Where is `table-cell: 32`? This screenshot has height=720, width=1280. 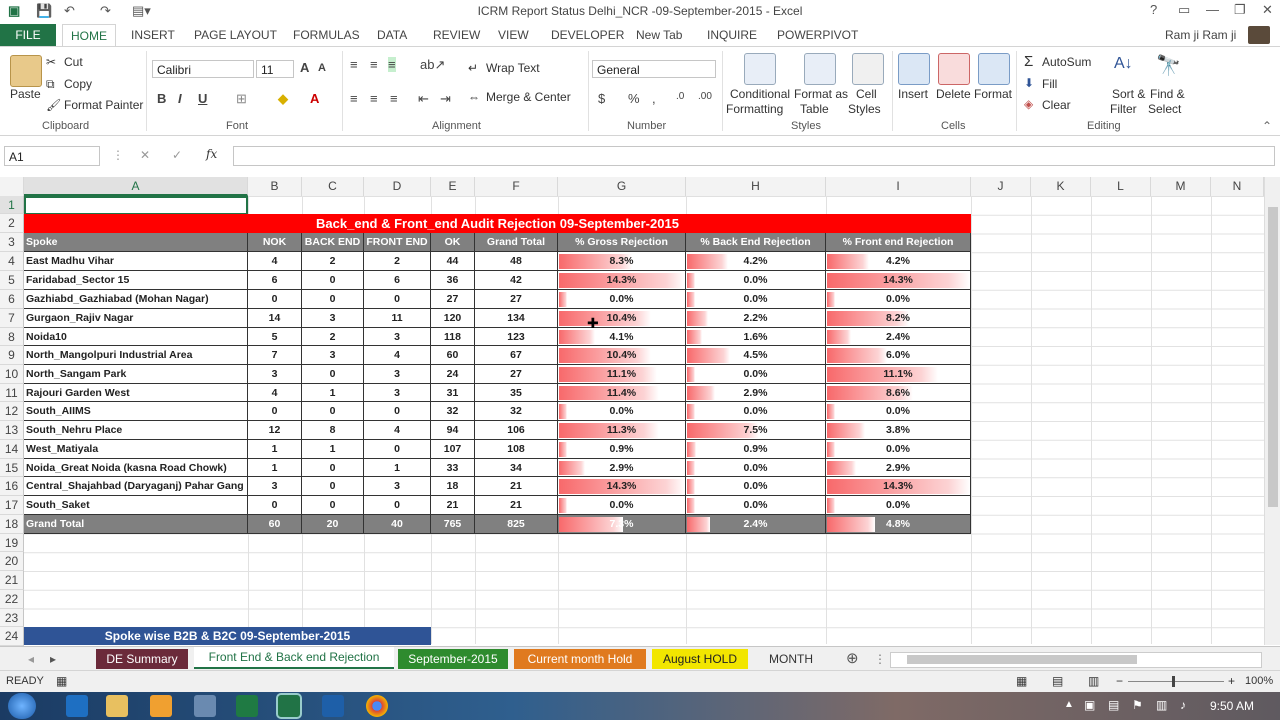
table-cell: 32 is located at coordinates (516, 411).